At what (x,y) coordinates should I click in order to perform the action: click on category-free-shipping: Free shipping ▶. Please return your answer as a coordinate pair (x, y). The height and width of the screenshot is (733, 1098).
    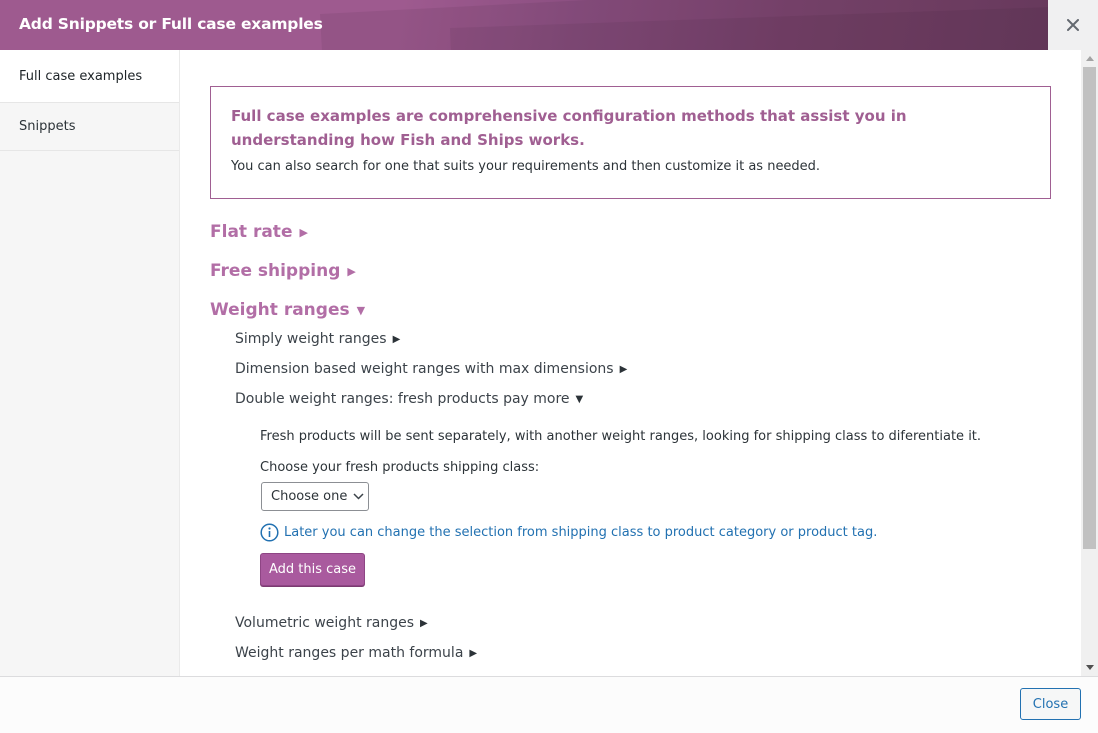
    Looking at the image, I should click on (283, 271).